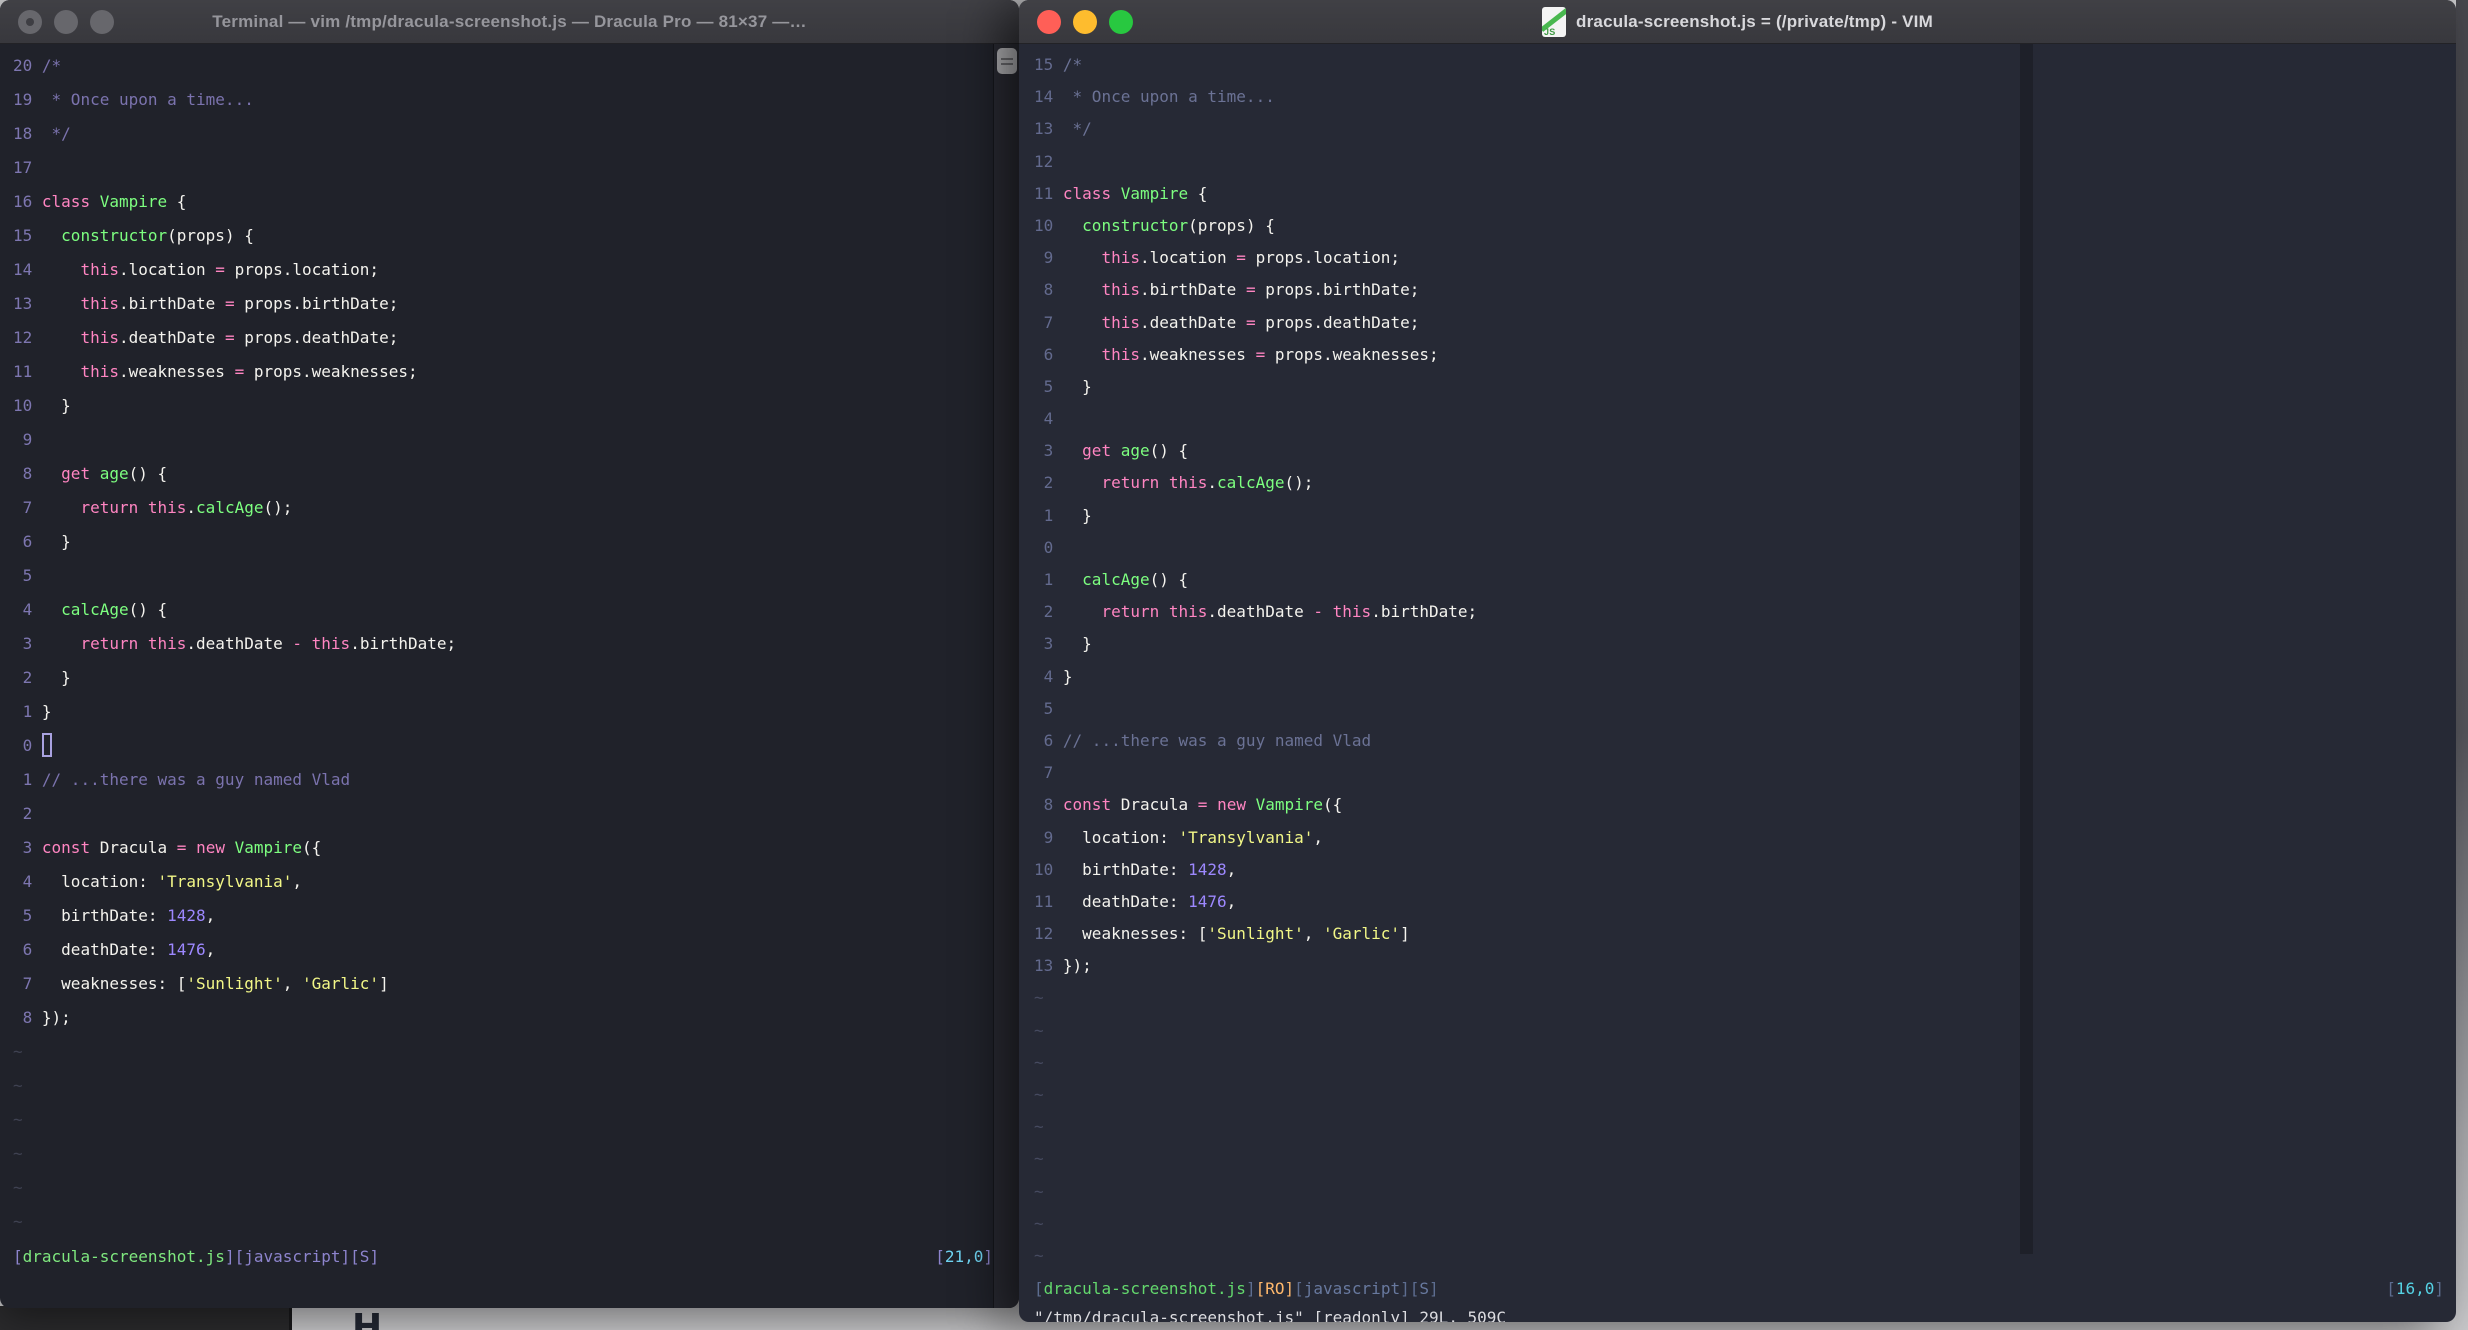 The image size is (2468, 1330). I want to click on status-segment: javascript, so click(292, 1256).